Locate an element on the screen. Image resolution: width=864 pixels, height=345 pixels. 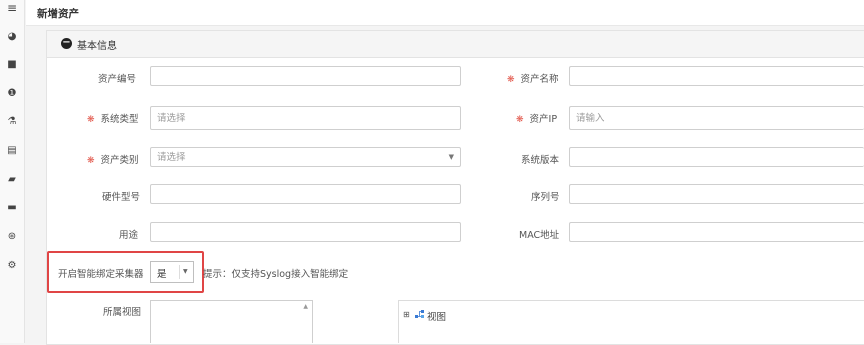
asset-category-placeholder: 请选择 is located at coordinates (171, 157).